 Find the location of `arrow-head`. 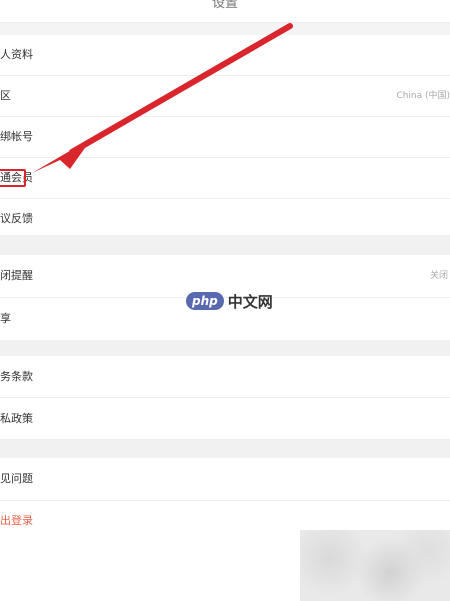

arrow-head is located at coordinates (62, 155).